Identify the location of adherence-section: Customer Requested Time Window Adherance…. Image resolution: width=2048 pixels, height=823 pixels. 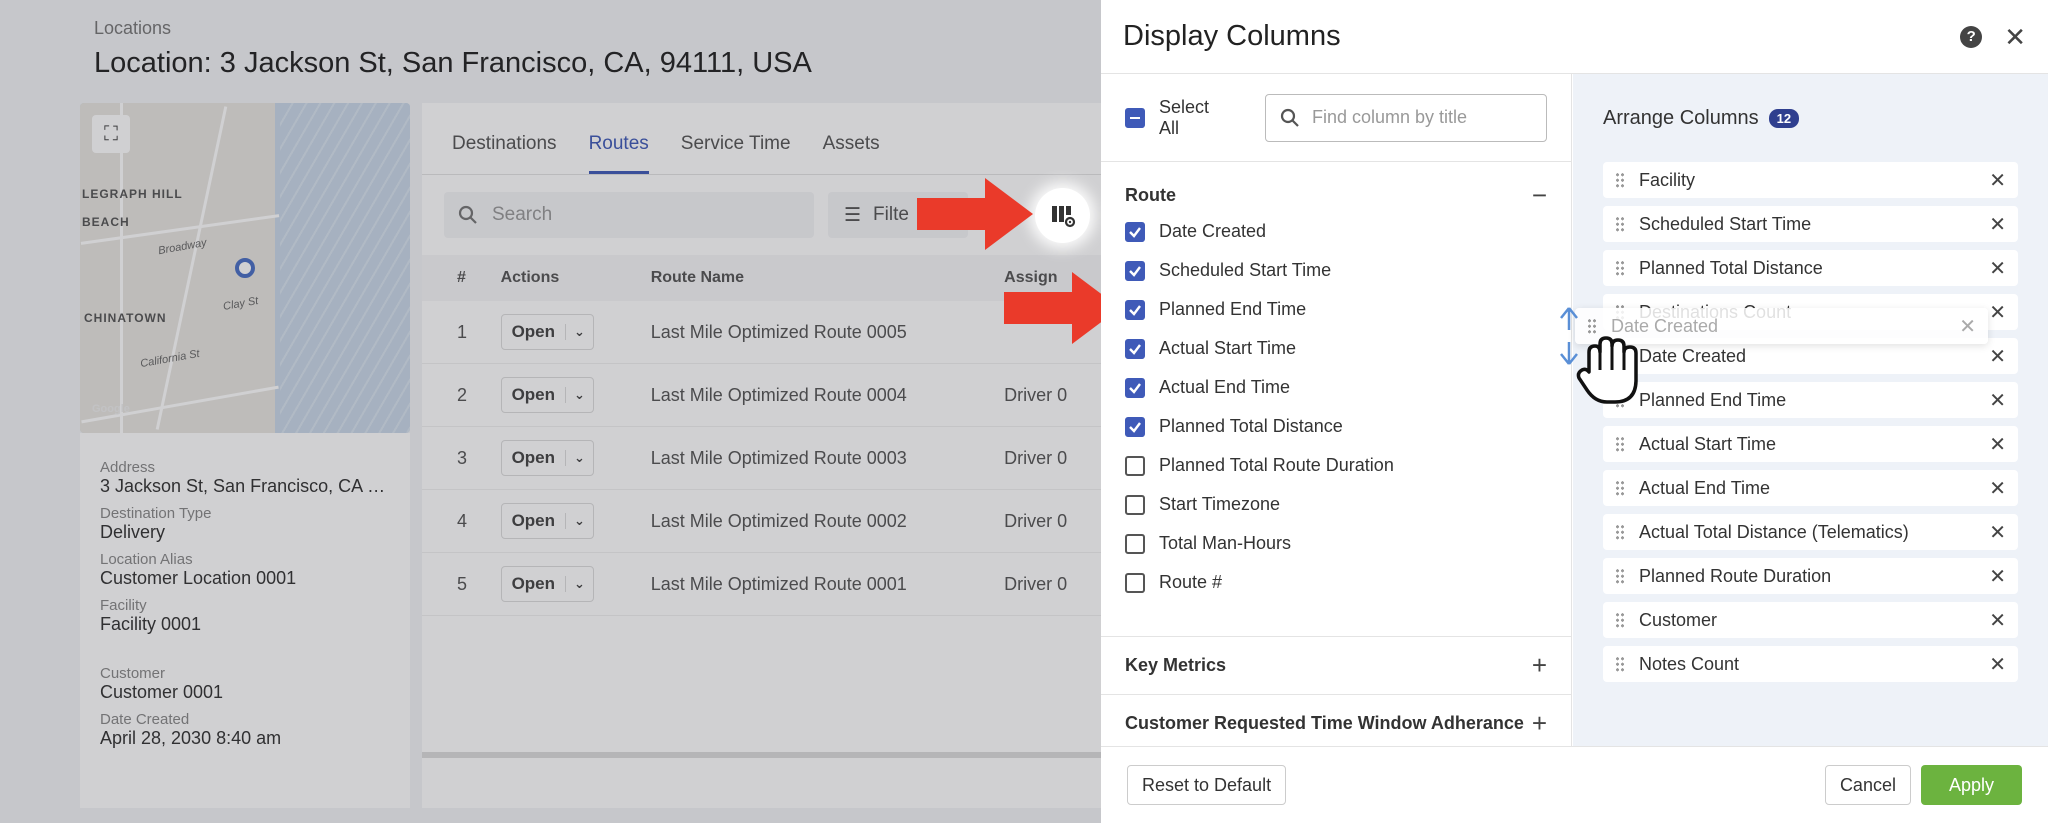
(1336, 723).